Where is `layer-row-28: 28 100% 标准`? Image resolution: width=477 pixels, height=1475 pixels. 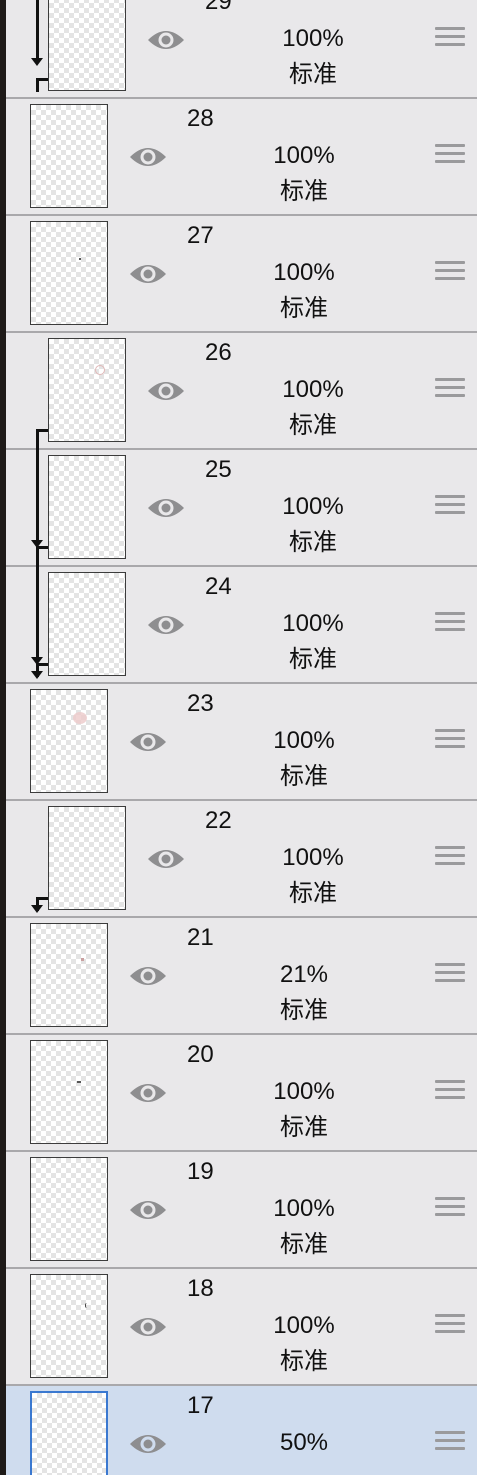
layer-row-28: 28 100% 标准 is located at coordinates (241, 157).